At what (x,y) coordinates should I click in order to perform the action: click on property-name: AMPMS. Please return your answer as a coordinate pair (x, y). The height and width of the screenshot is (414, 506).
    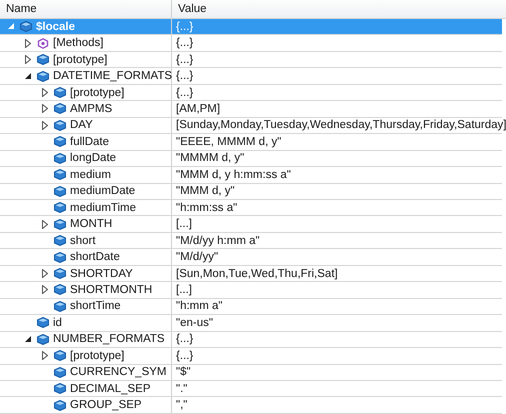
    Looking at the image, I should click on (91, 108).